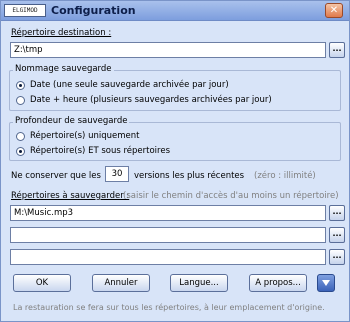  Describe the element at coordinates (63, 69) in the screenshot. I see `naming-legend: Nommage sauvegarde` at that location.